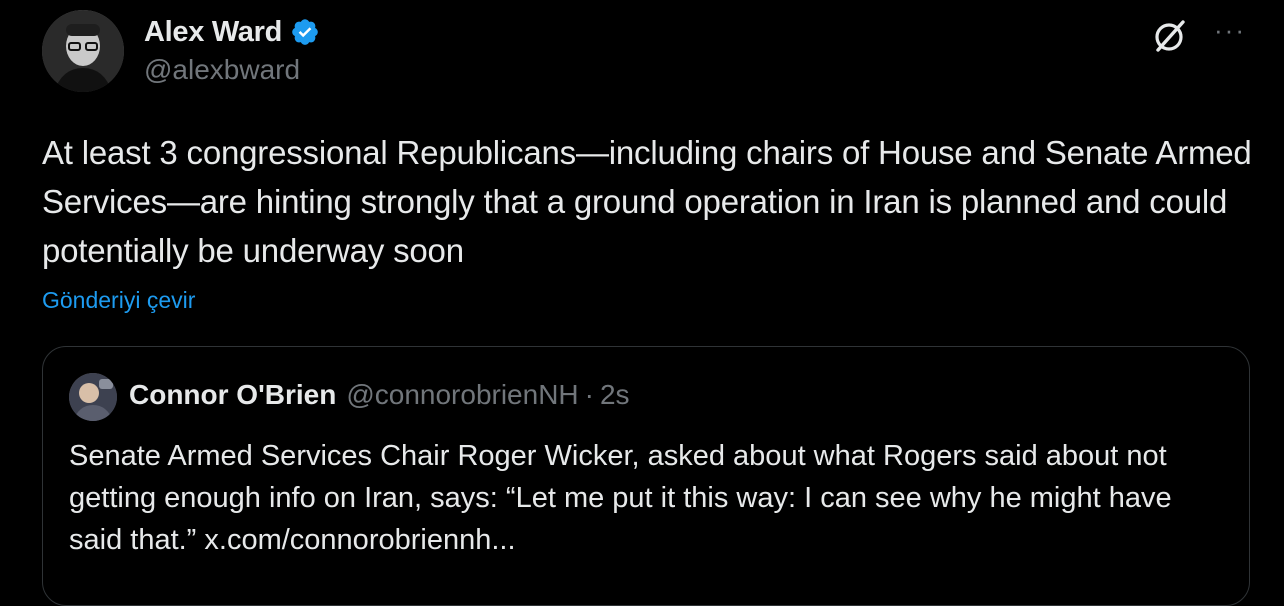  Describe the element at coordinates (222, 70) in the screenshot. I see `author-handle: @alexbward` at that location.